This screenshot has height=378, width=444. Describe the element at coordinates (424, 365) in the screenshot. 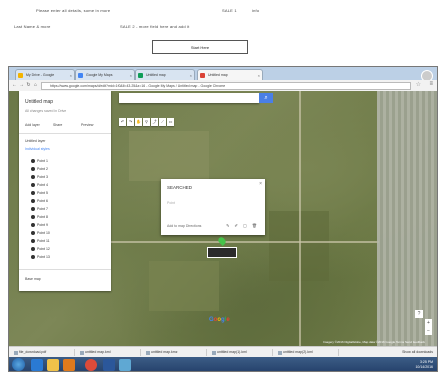

I see `system-clock: 3:25 PM 10/14/2016` at that location.